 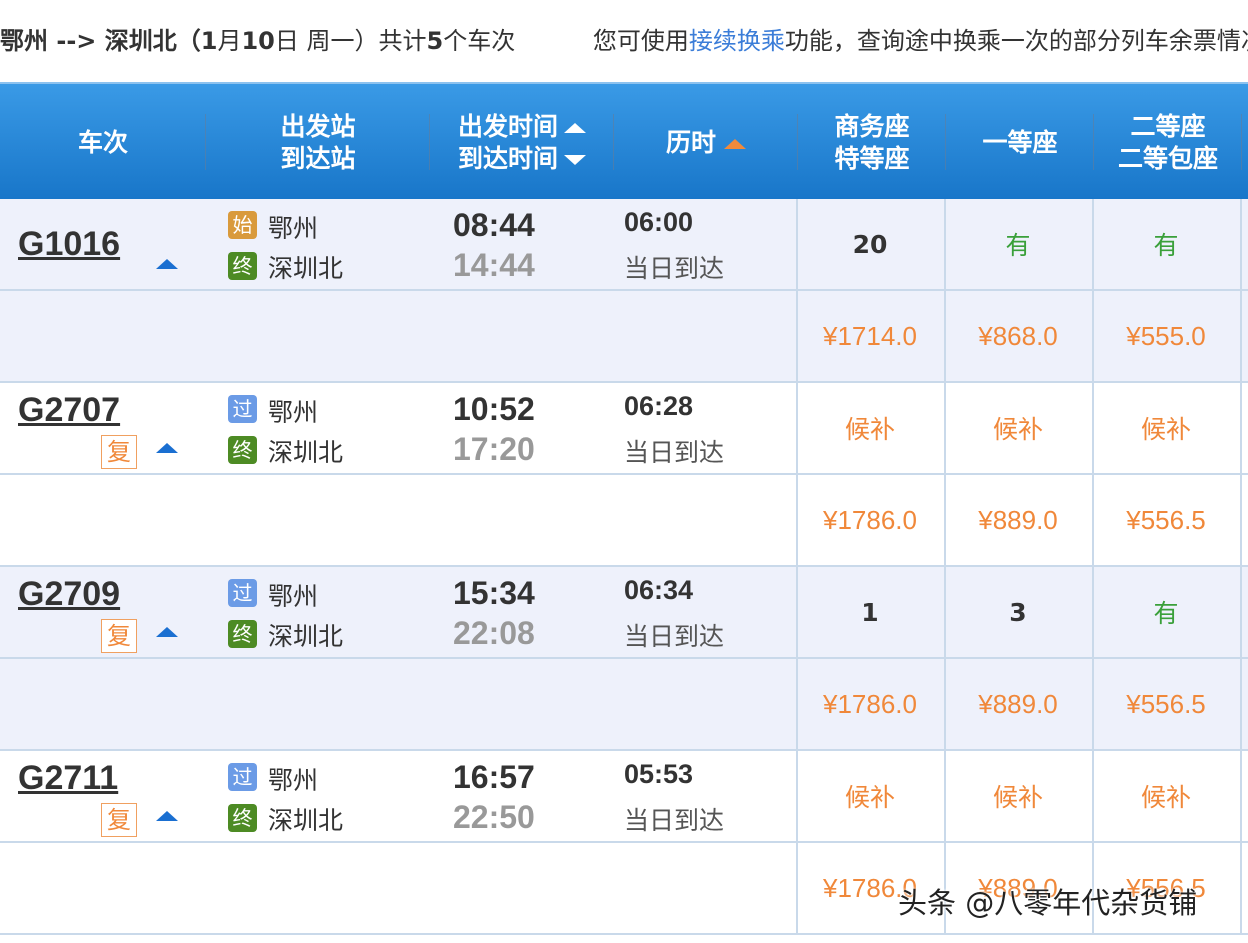 I want to click on departure-time: 10:52, so click(x=494, y=409).